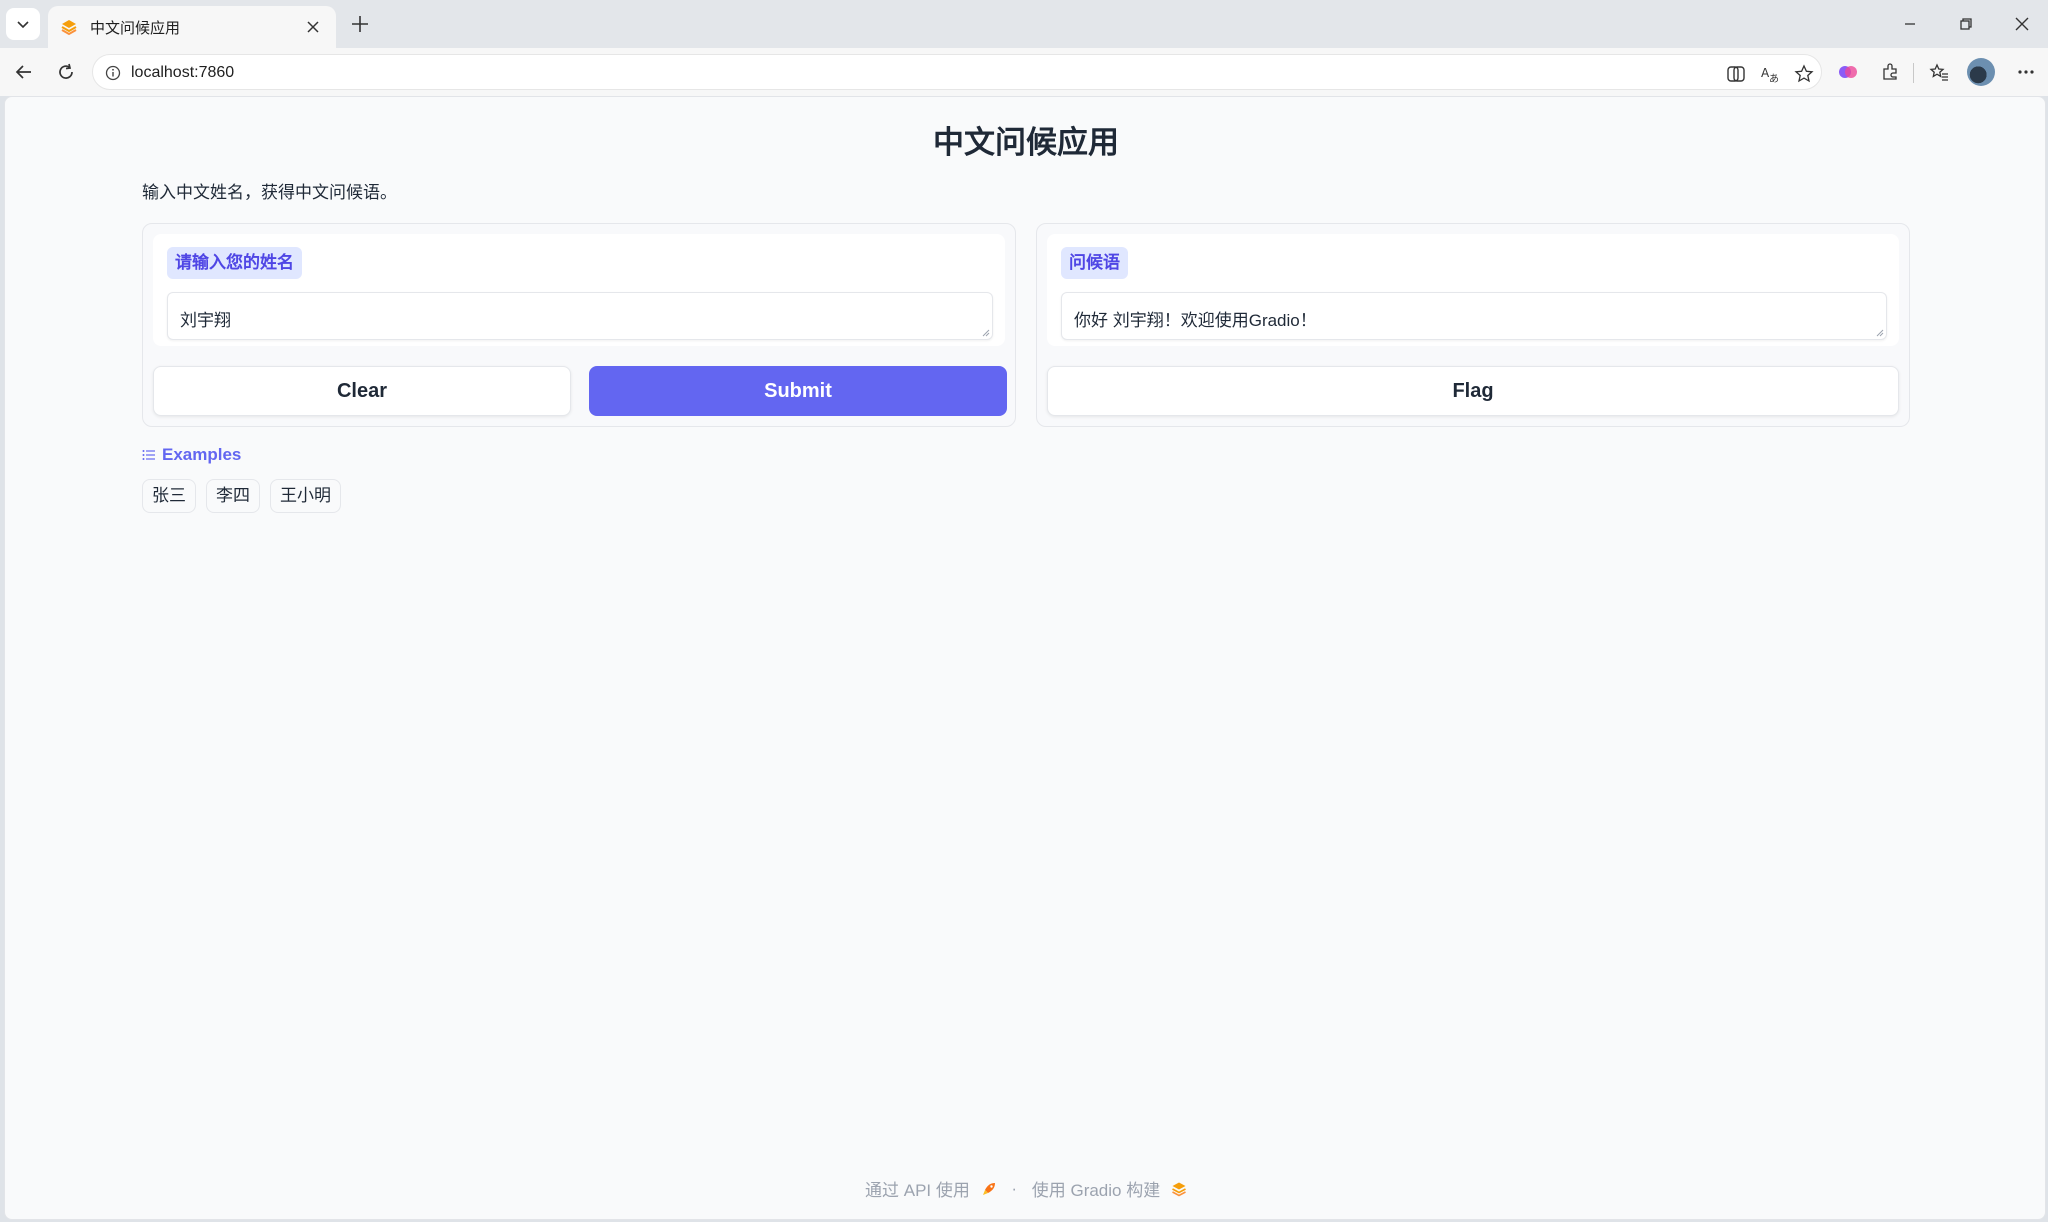  I want to click on name-input-block: 请输入您的姓名 刘宇翔, so click(579, 290).